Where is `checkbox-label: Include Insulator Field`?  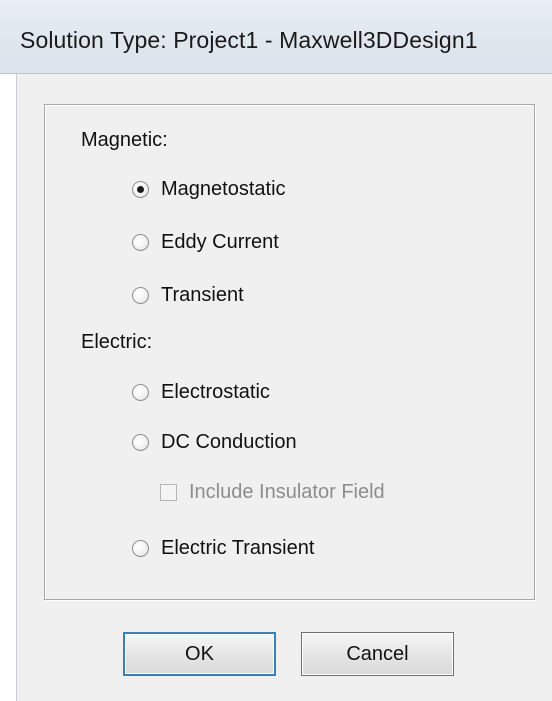 checkbox-label: Include Insulator Field is located at coordinates (287, 491).